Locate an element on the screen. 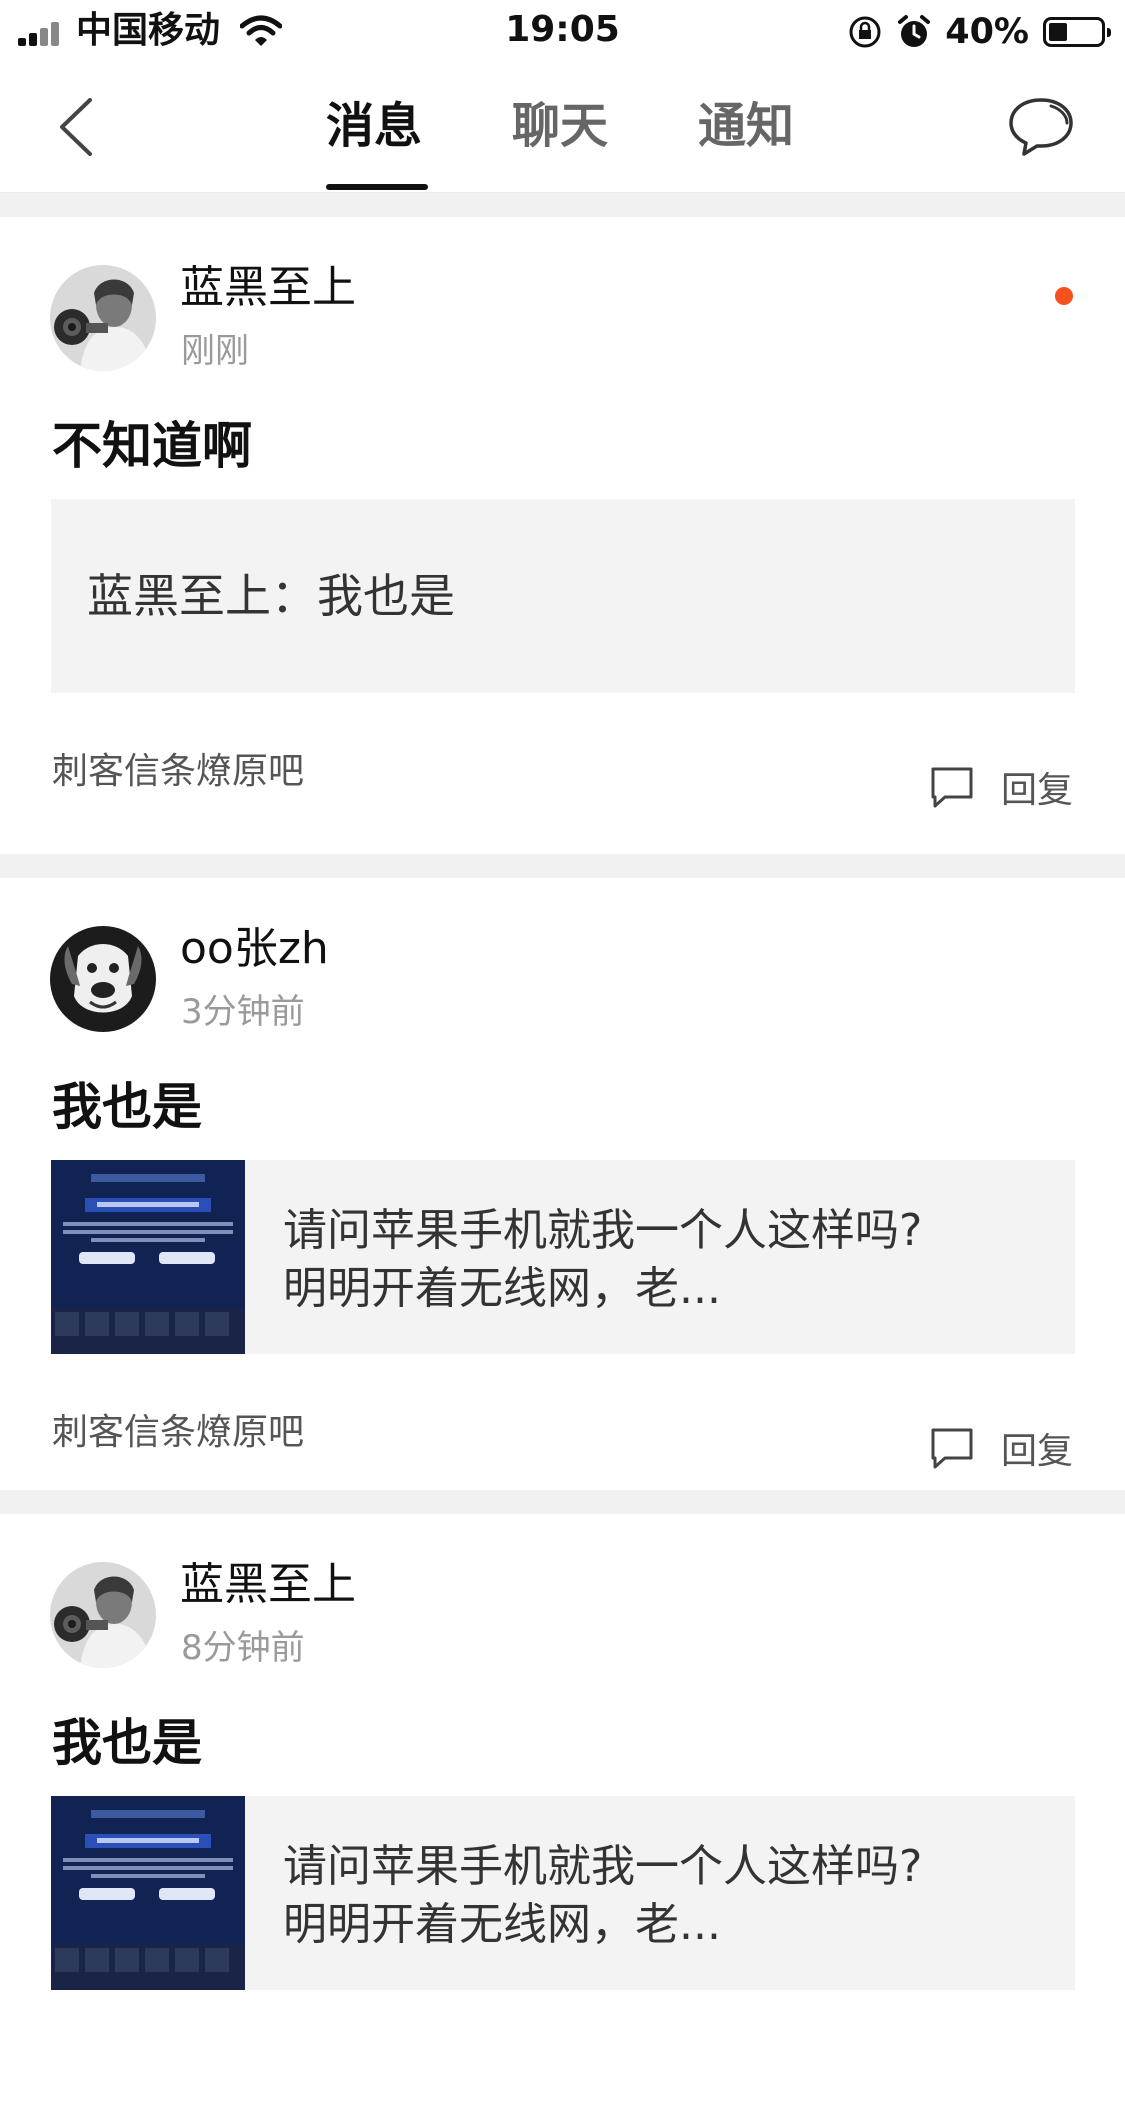 This screenshot has height=2114, width=1125. quoted-post: 蓝黑至上：我也是 is located at coordinates (563, 596).